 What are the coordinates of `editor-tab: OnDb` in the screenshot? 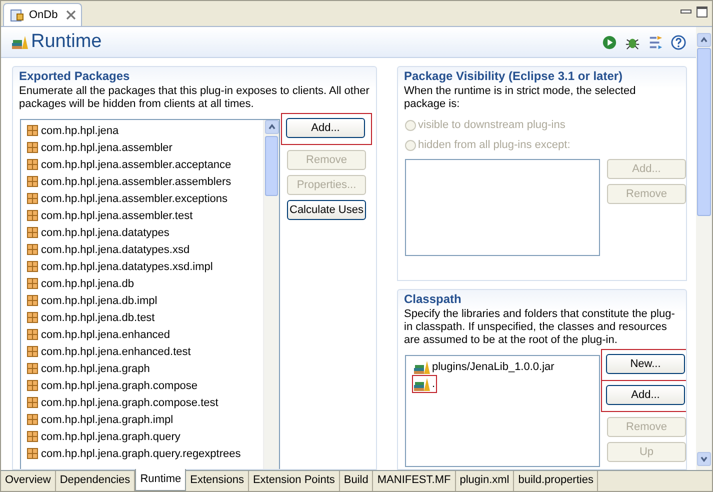 It's located at (42, 14).